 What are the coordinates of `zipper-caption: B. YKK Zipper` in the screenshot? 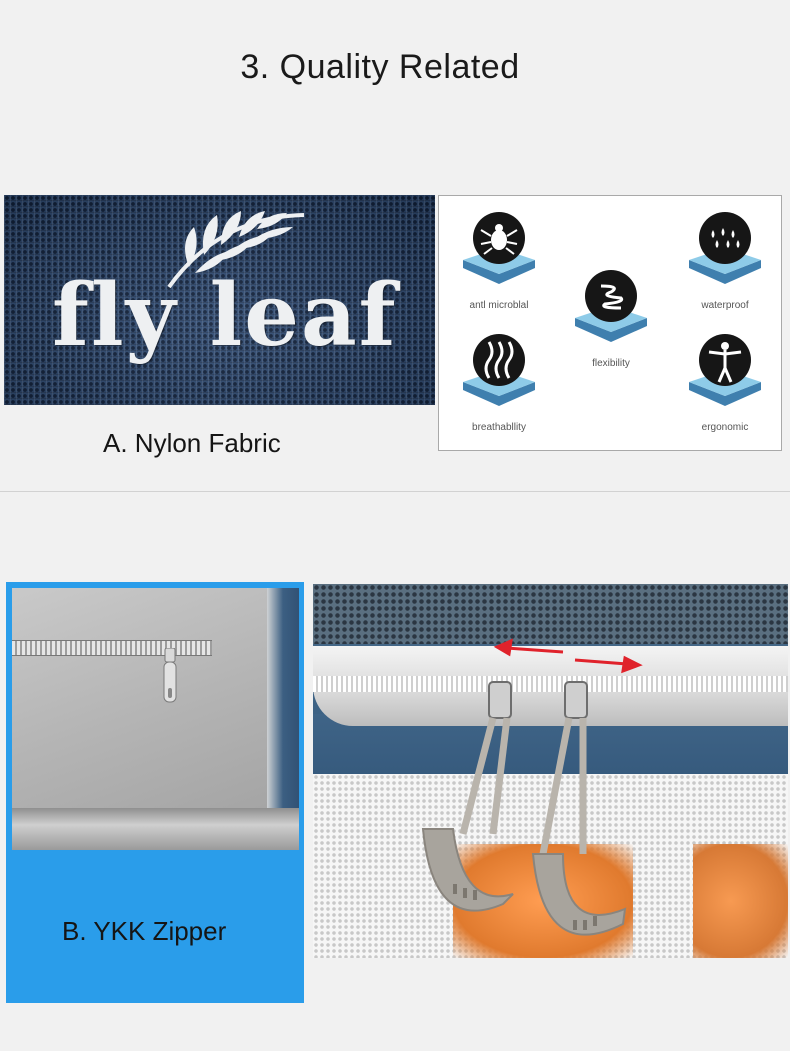 It's located at (144, 931).